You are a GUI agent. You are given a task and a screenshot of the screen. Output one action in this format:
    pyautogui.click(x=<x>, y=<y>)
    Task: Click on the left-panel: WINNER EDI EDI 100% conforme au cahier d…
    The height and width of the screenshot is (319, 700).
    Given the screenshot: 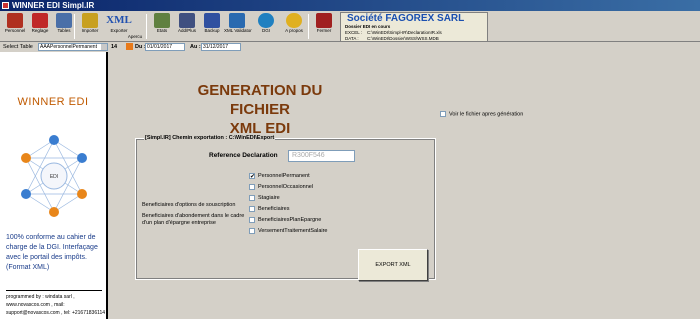 What is the action you would take?
    pyautogui.click(x=54, y=185)
    